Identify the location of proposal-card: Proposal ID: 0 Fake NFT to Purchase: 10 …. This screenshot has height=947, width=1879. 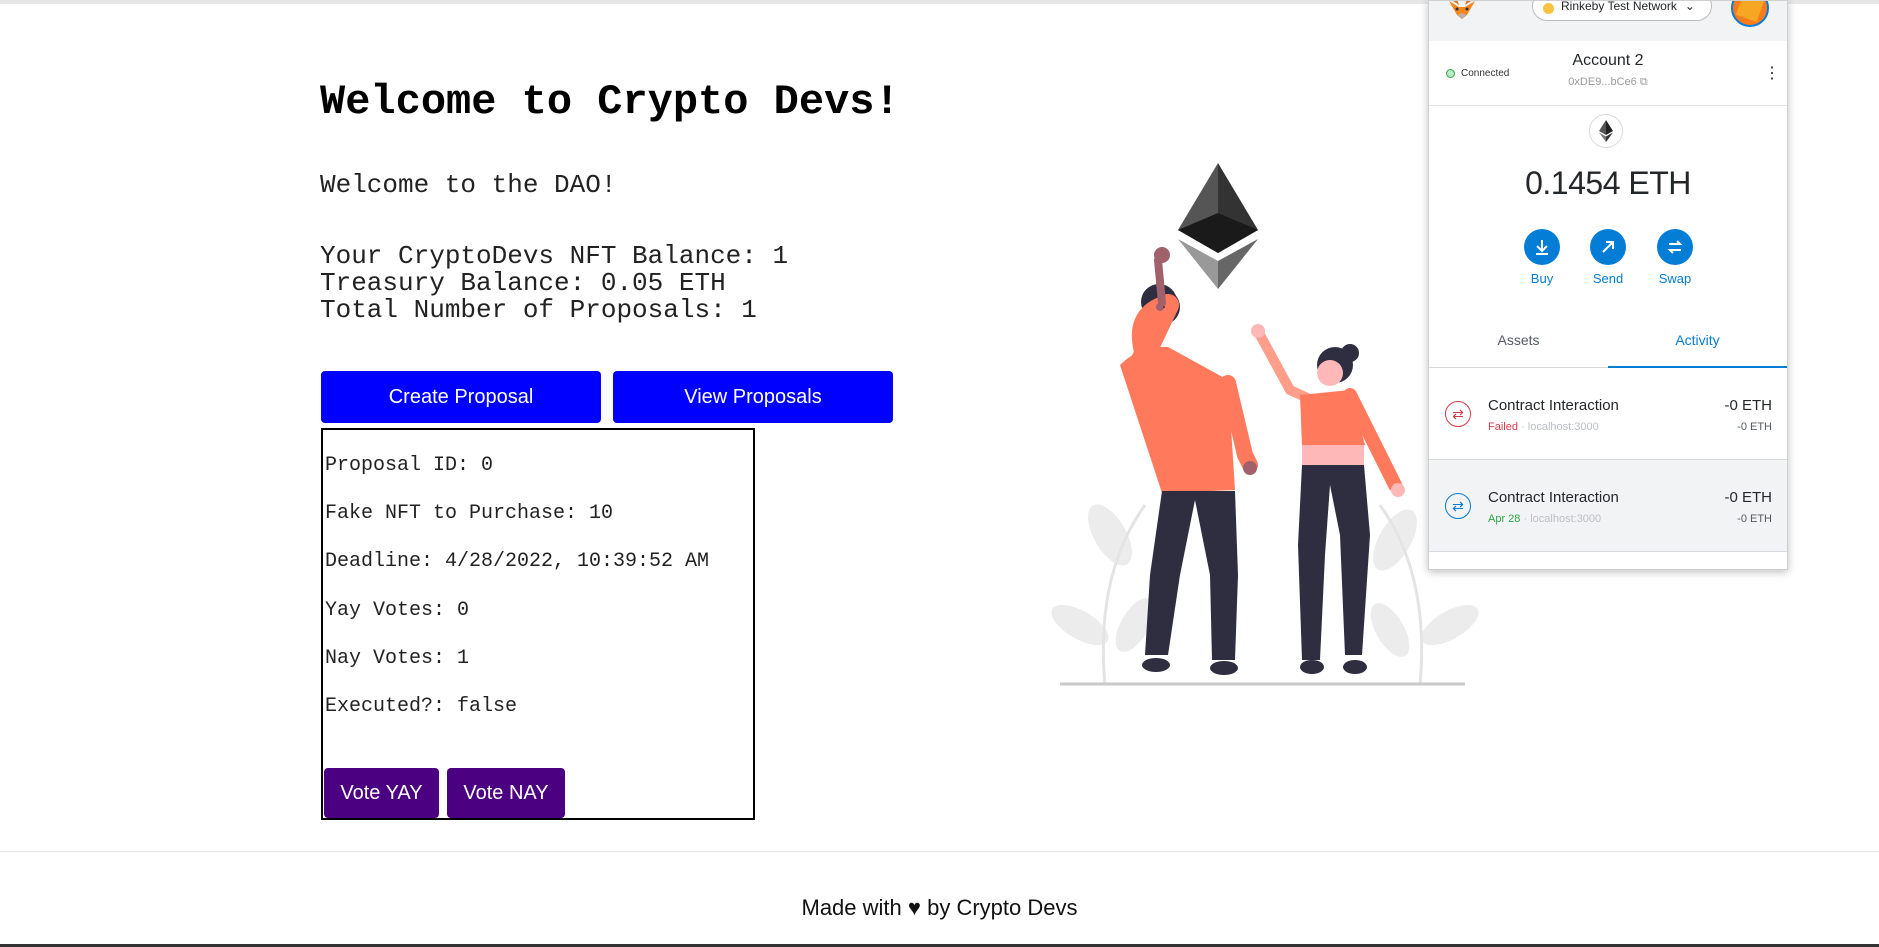
(538, 624).